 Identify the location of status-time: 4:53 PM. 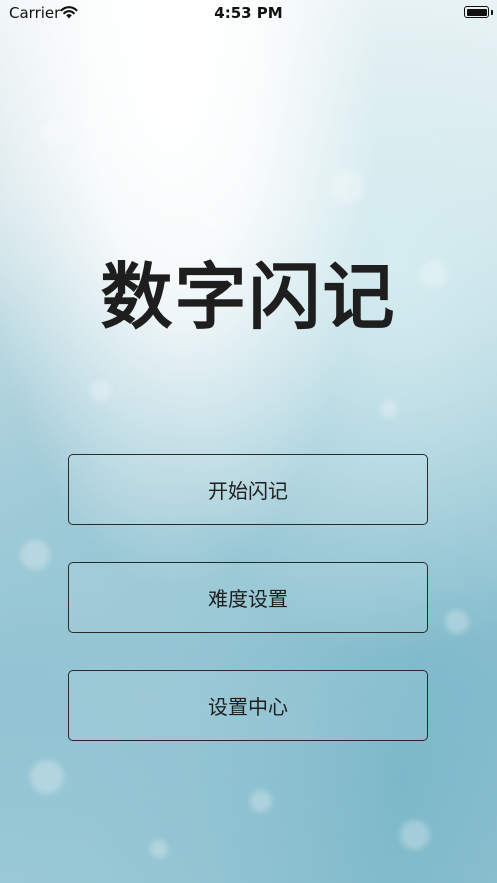
(248, 13).